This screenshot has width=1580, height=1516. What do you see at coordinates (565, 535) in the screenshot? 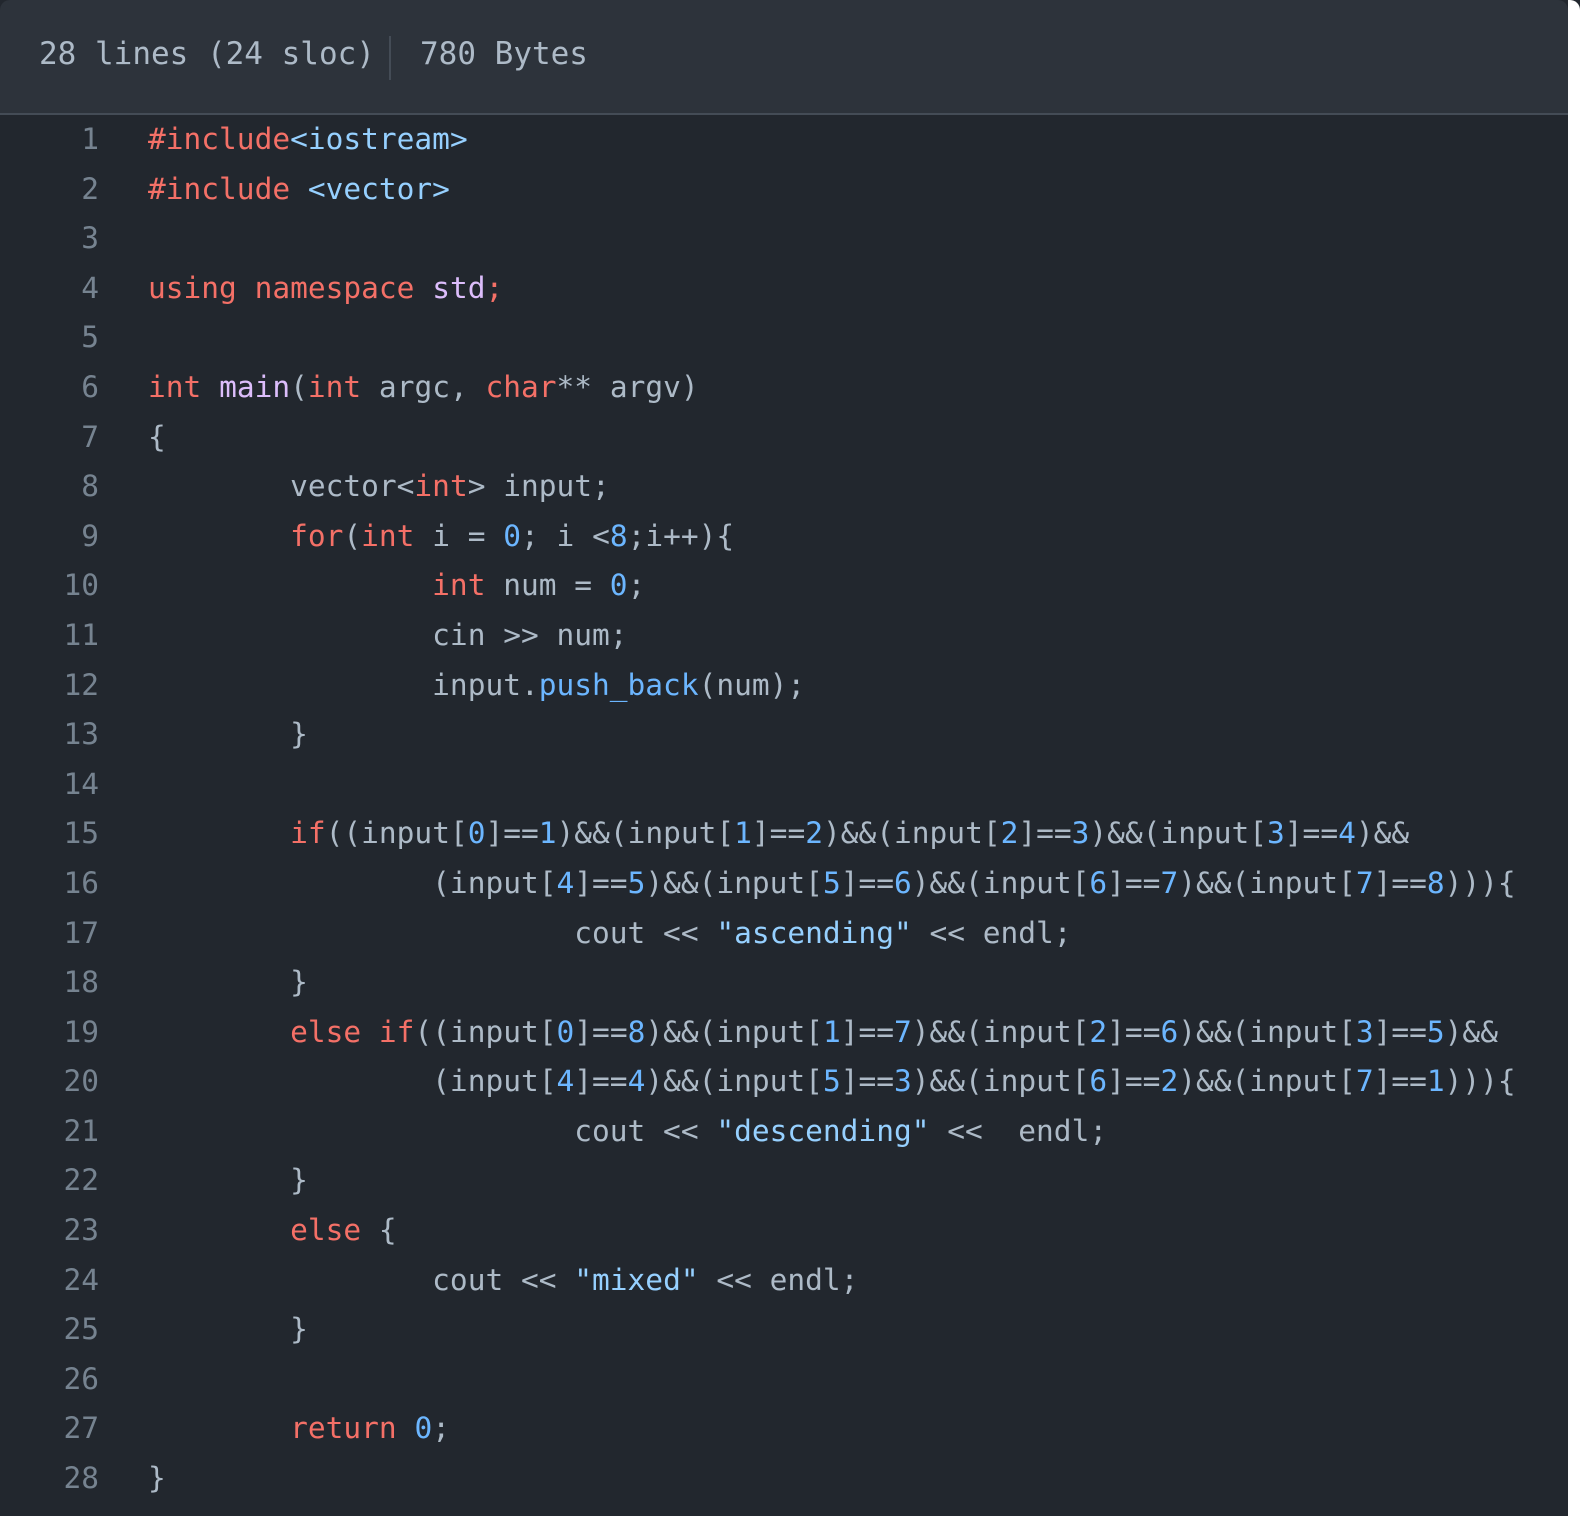
I see `code-token: ; i <` at bounding box center [565, 535].